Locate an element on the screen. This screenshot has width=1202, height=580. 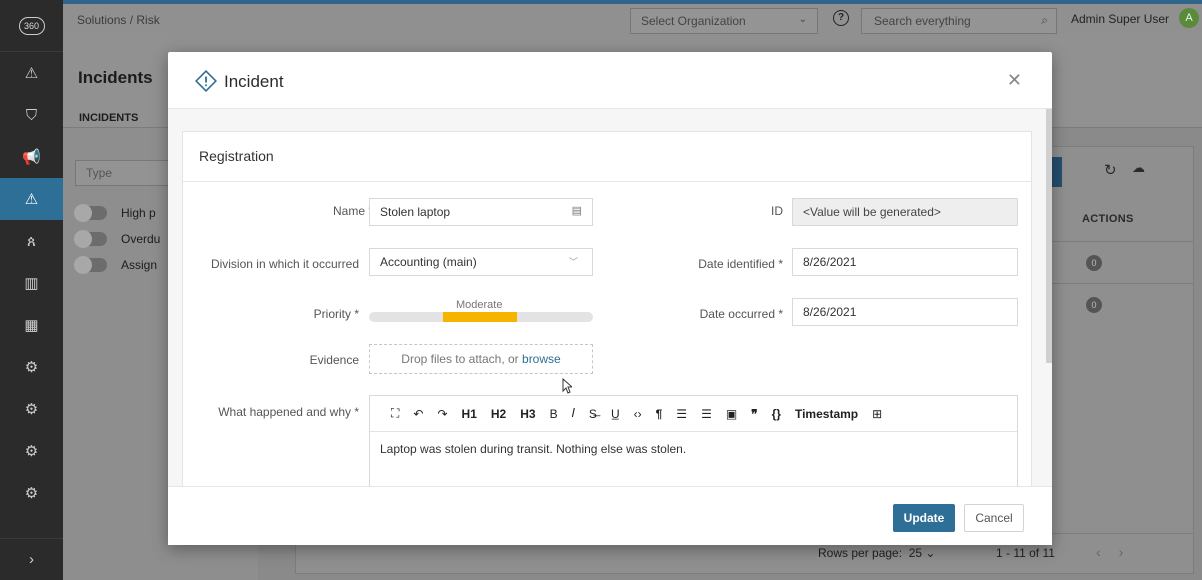
underline-button: U̲ is located at coordinates (615, 414).